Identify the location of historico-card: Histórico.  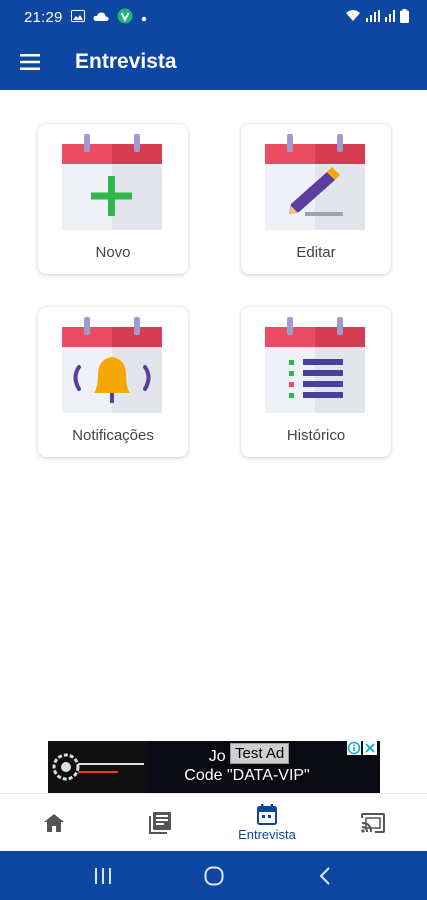
(316, 382).